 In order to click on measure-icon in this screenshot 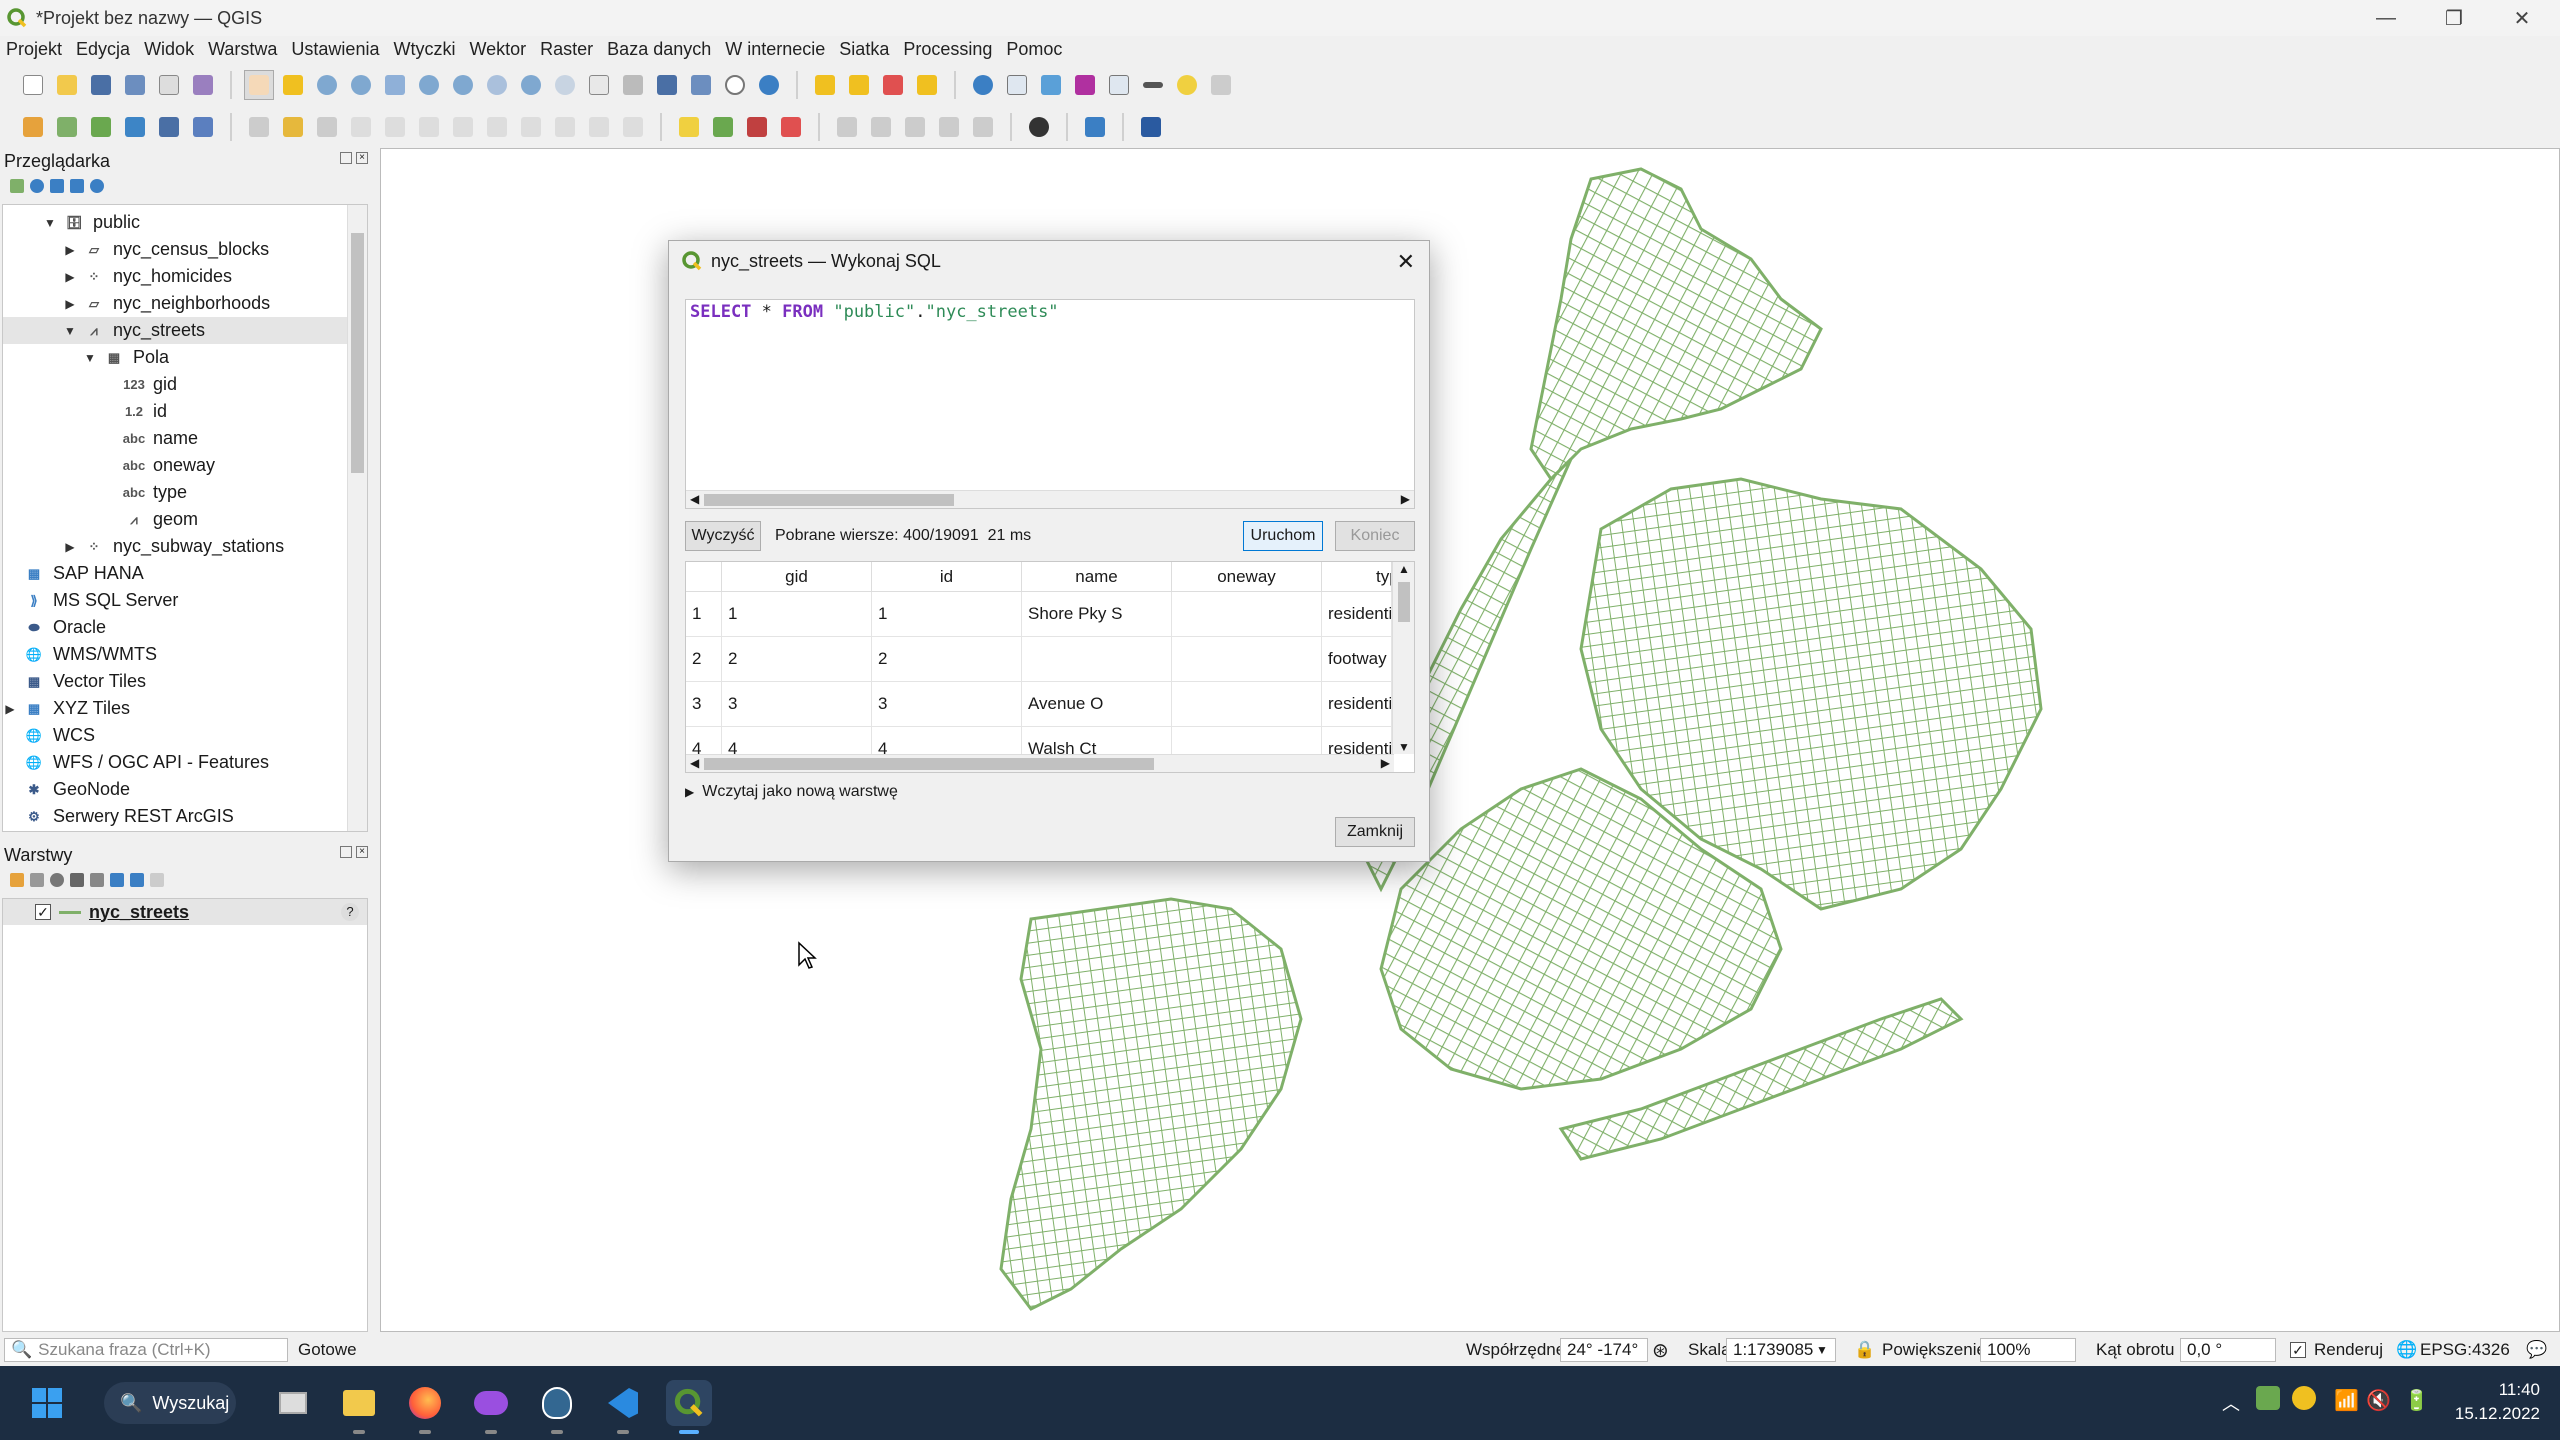, I will do `click(1153, 85)`.